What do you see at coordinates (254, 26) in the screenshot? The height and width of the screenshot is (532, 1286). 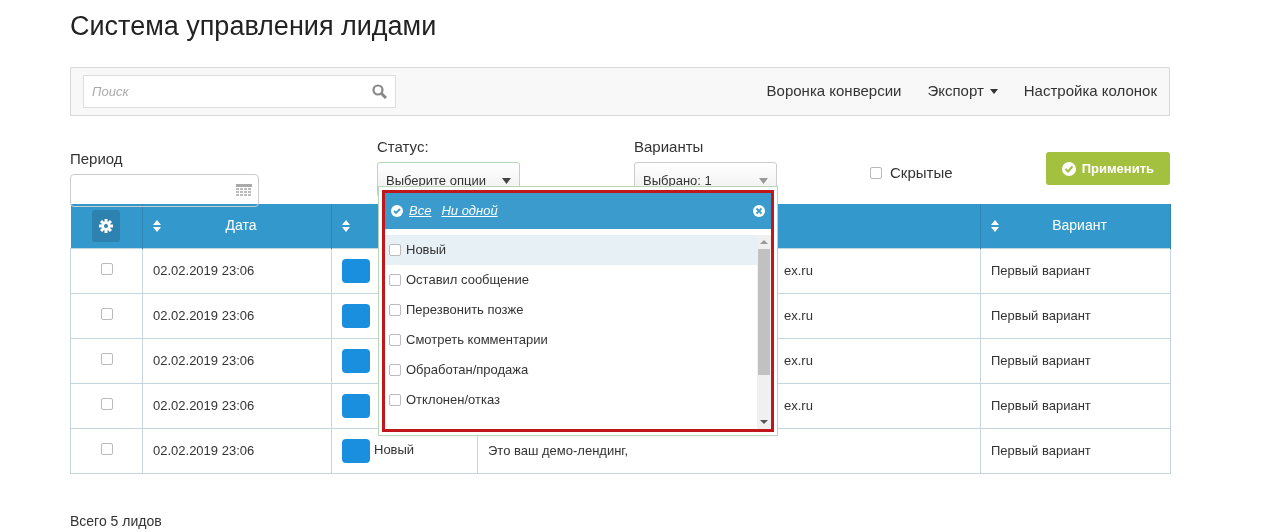 I see `page-title: Система управления лидами` at bounding box center [254, 26].